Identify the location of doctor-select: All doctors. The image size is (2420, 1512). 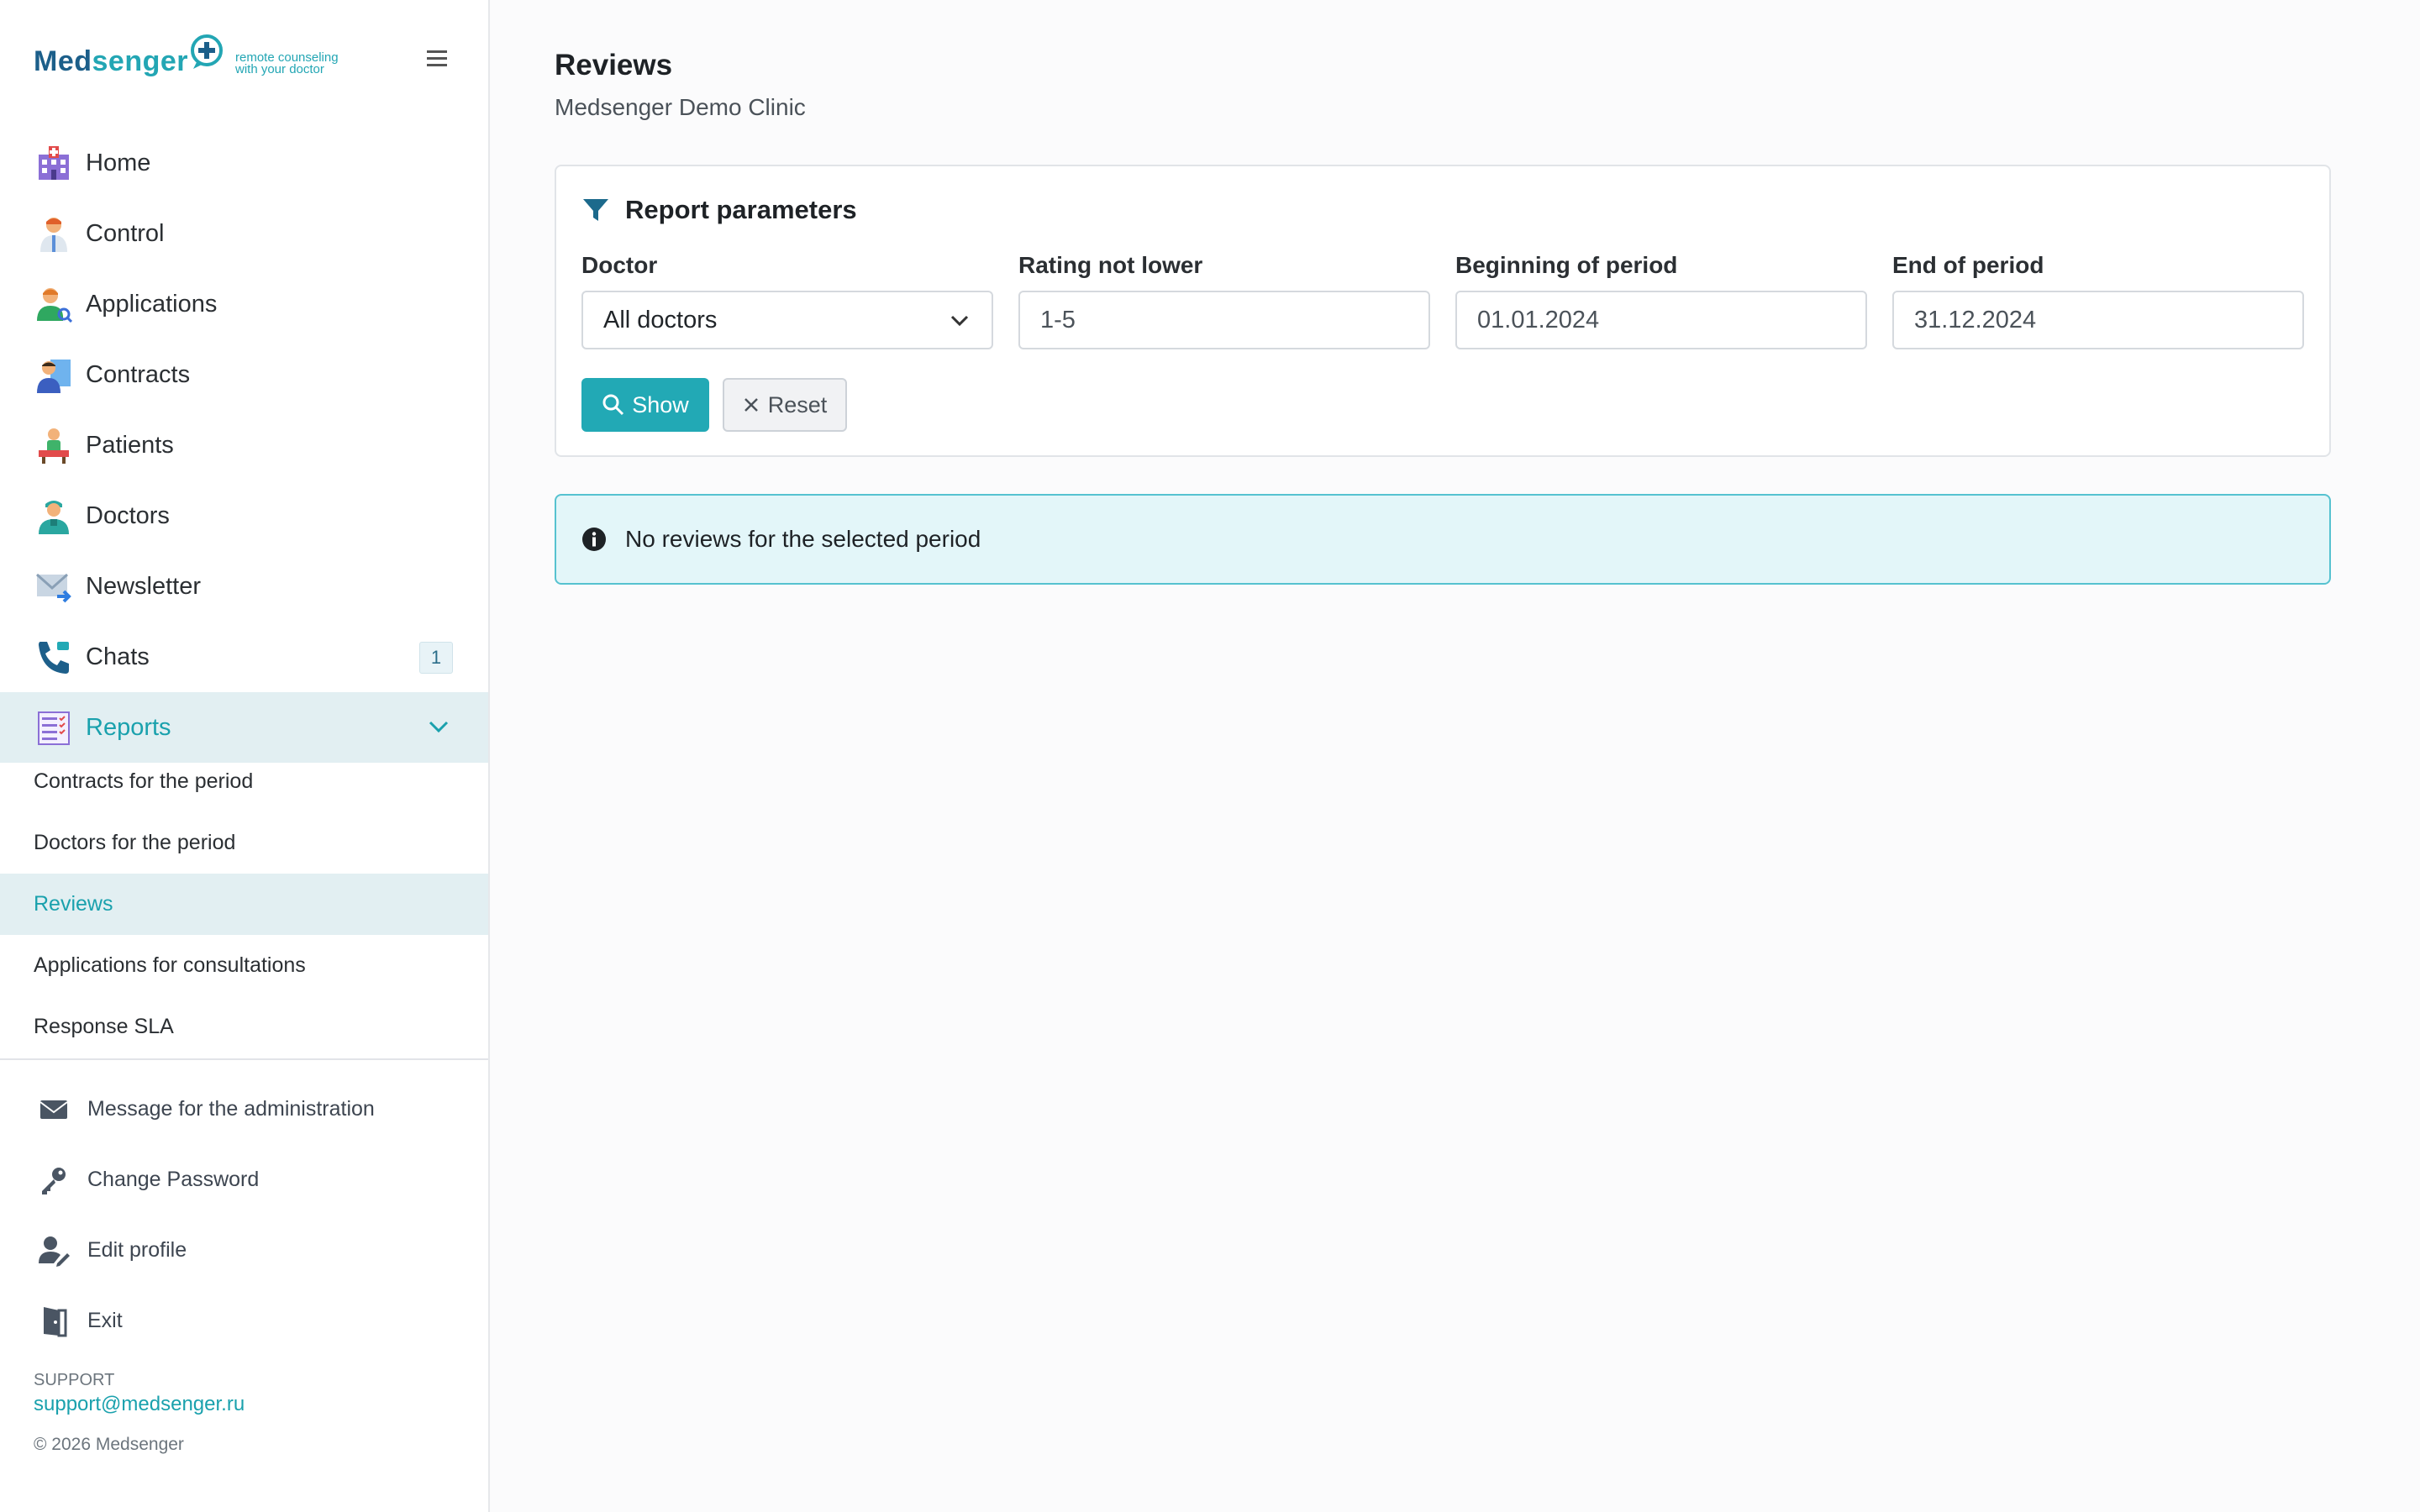
(787, 320).